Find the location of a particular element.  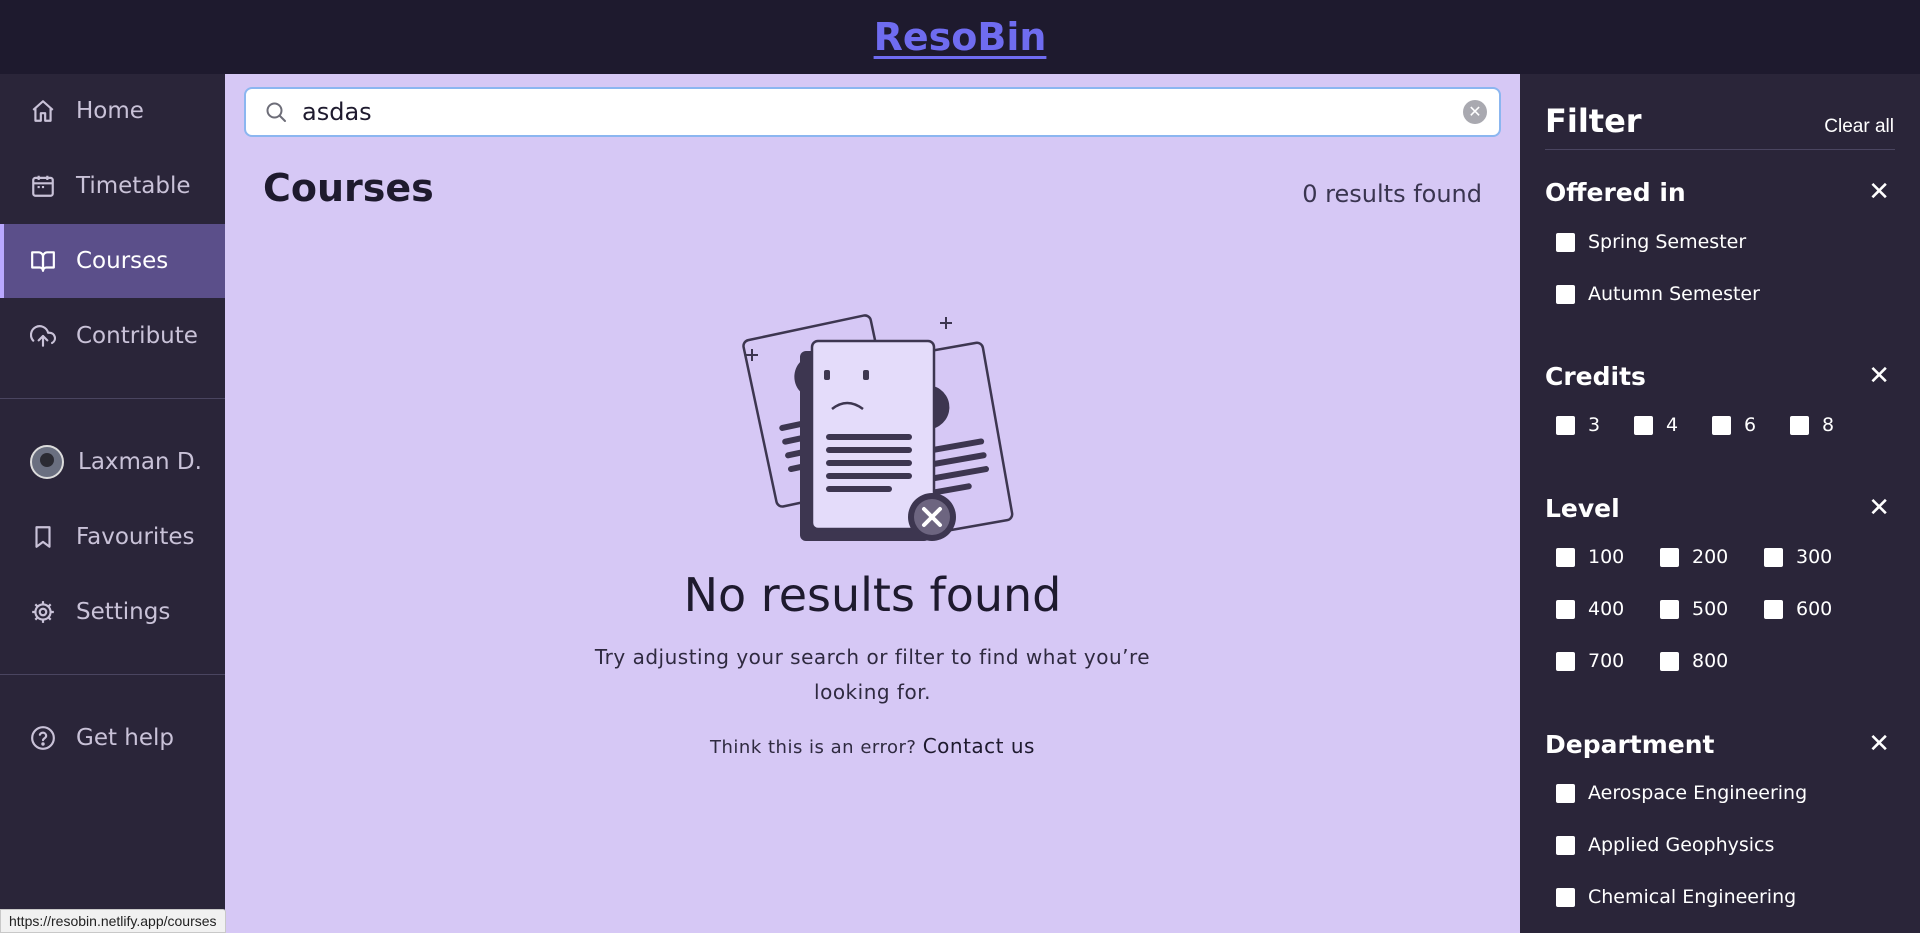

option-label: Autumn Semester is located at coordinates (1674, 294).